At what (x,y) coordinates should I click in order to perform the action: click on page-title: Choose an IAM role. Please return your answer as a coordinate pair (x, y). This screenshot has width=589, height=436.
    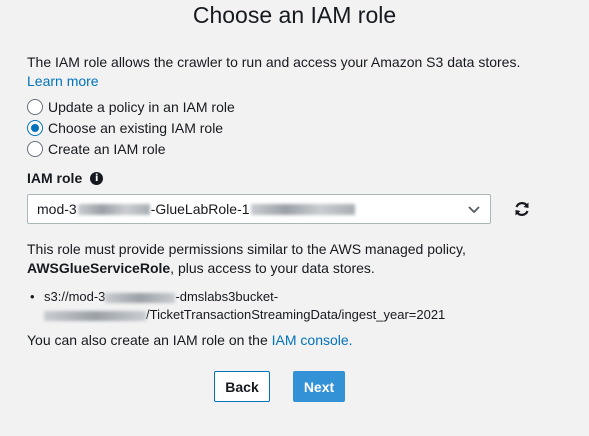
    Looking at the image, I should click on (294, 15).